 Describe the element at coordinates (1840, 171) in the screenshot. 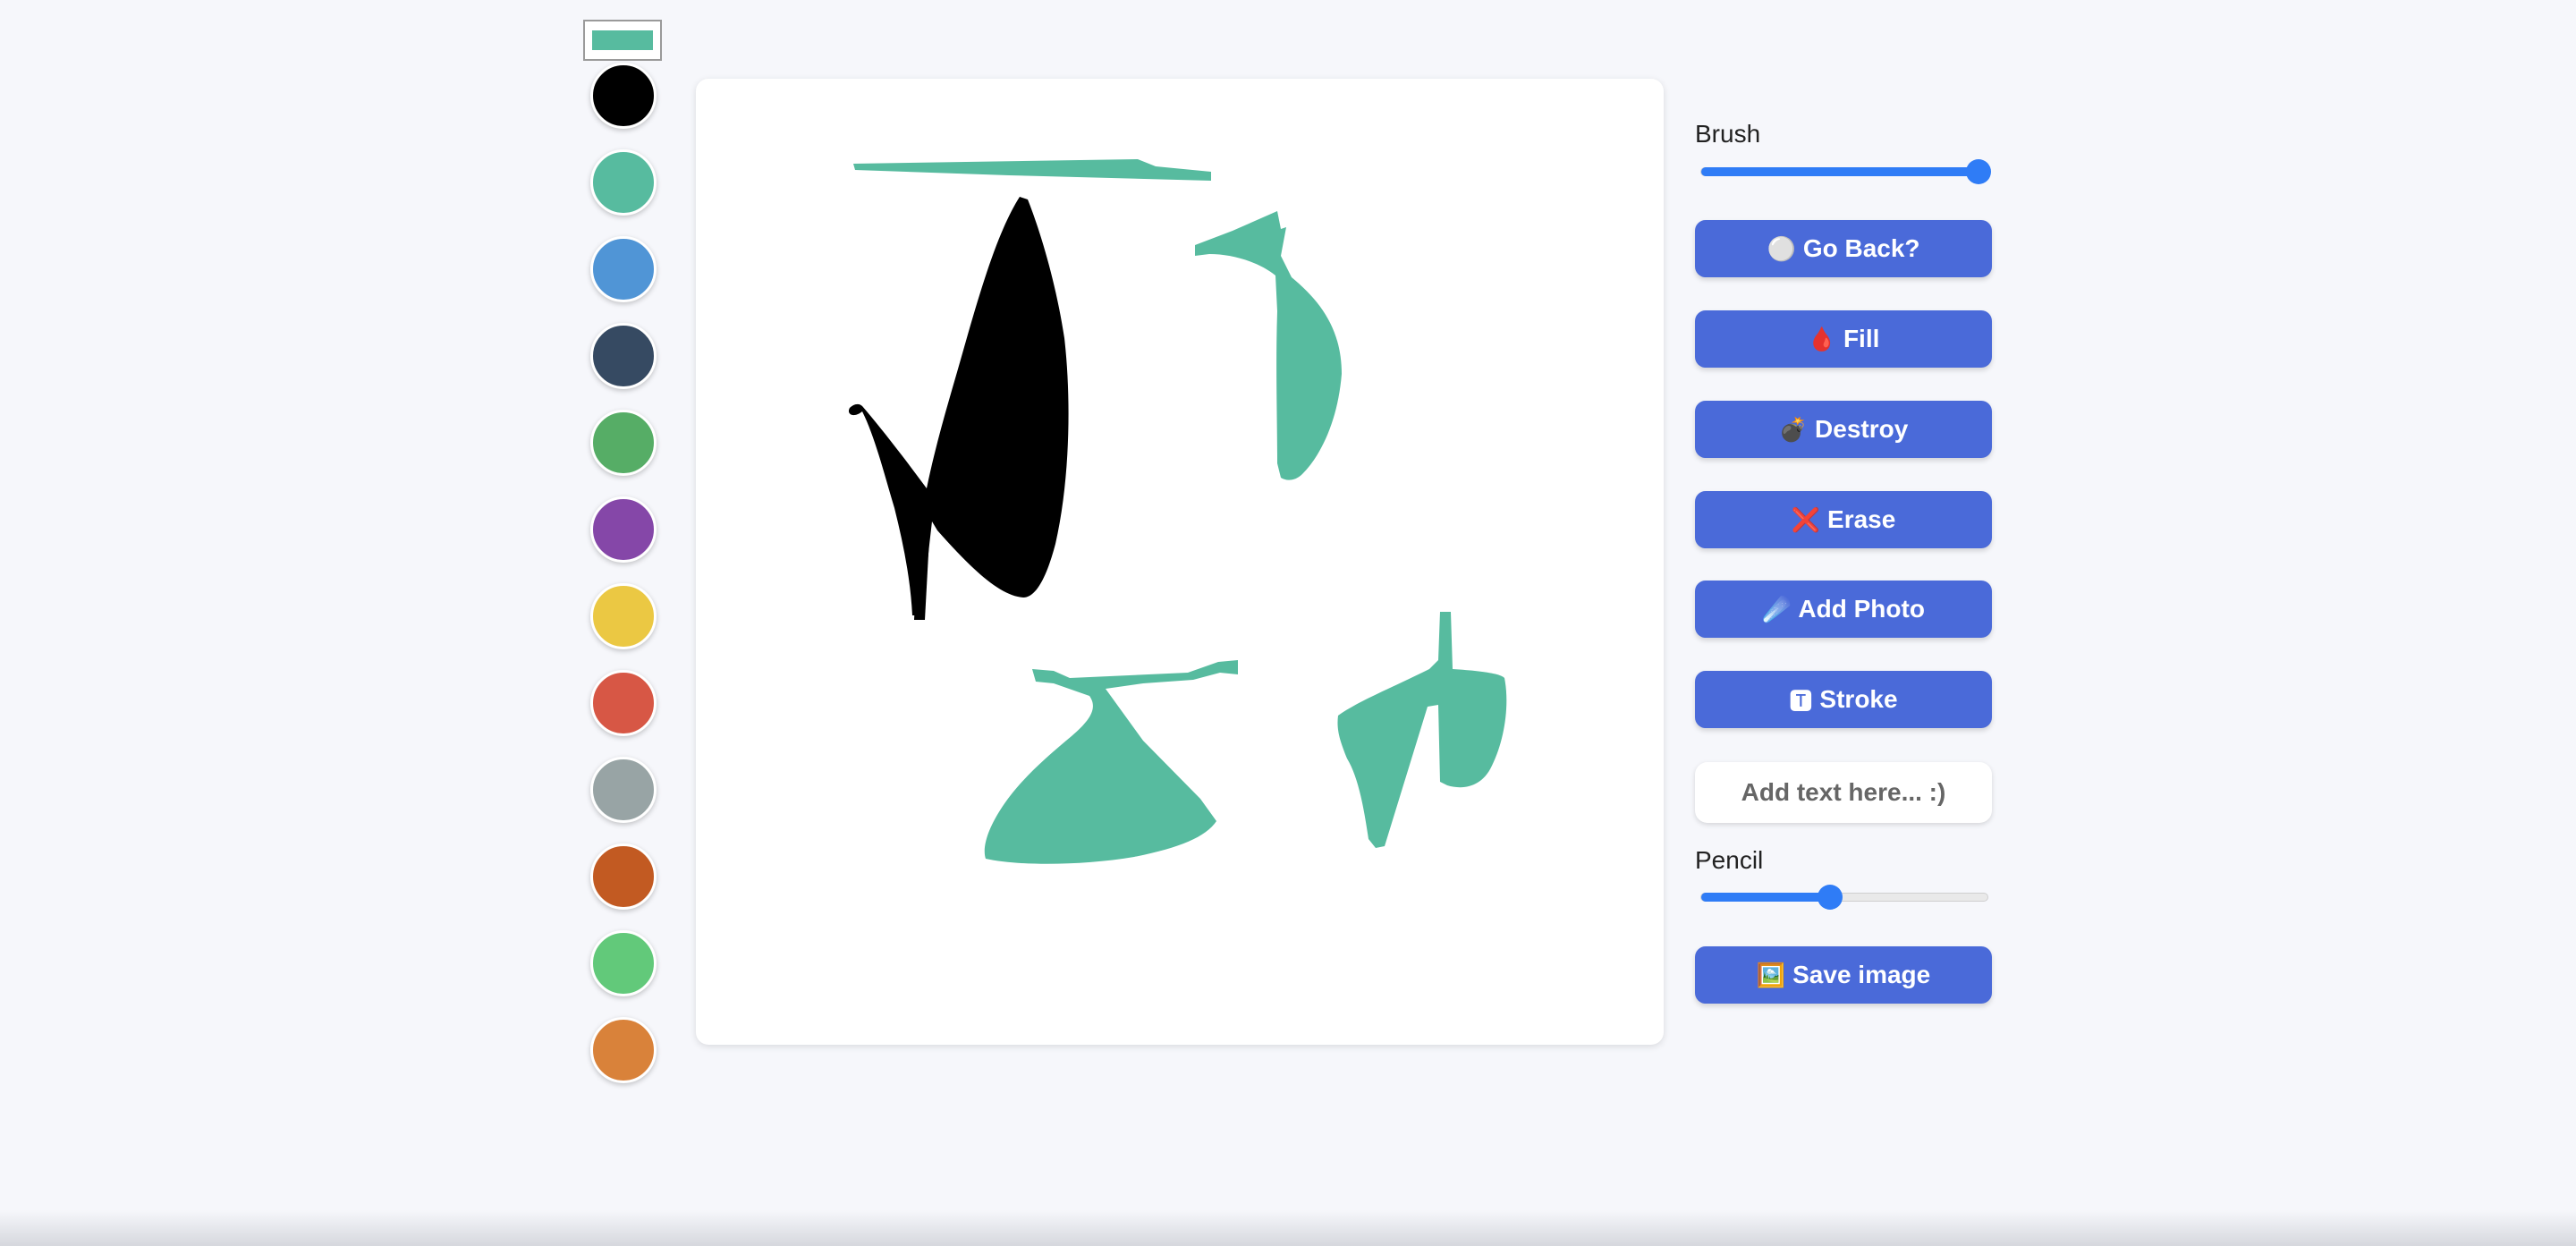

I see `brush-slider-fill` at that location.